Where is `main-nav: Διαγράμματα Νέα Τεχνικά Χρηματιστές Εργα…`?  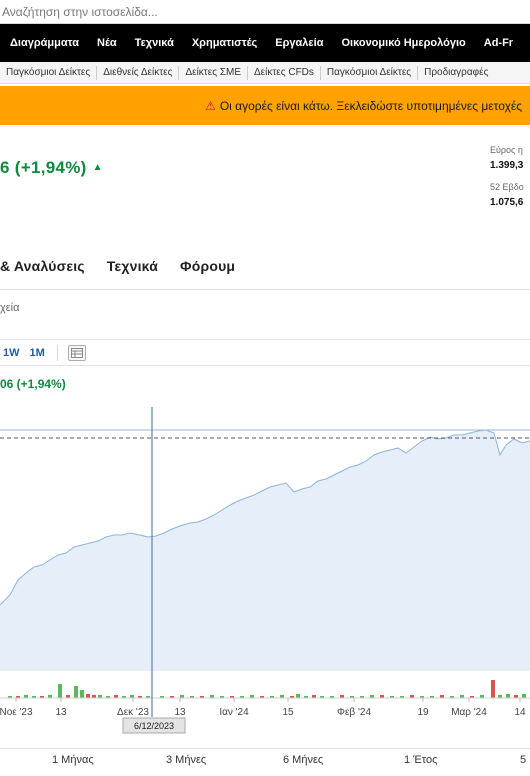 main-nav: Διαγράμματα Νέα Τεχνικά Χρηματιστές Εργα… is located at coordinates (265, 43).